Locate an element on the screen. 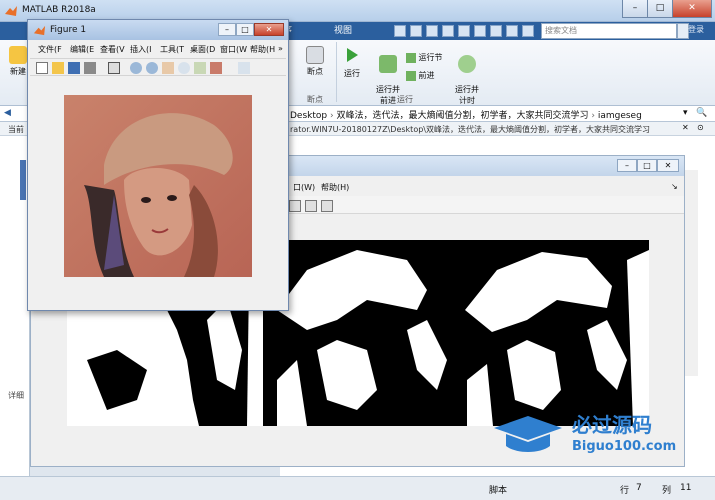  menu-edit: 编辑(E is located at coordinates (82, 49).